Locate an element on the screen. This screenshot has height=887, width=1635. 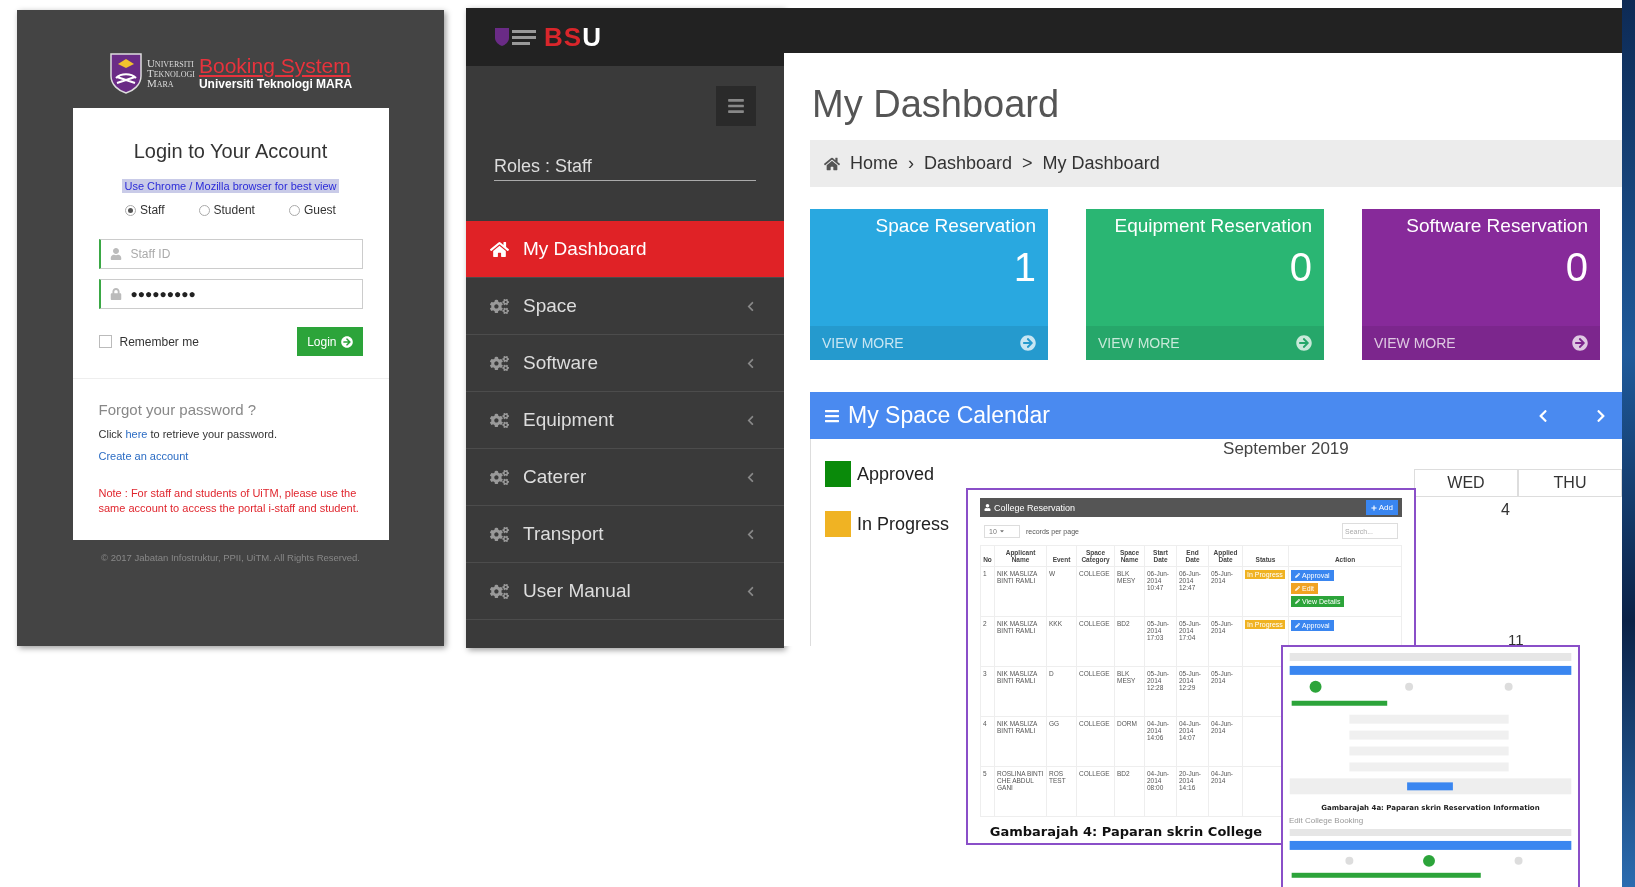
view-more-link: VIEW MORE is located at coordinates (1481, 343).